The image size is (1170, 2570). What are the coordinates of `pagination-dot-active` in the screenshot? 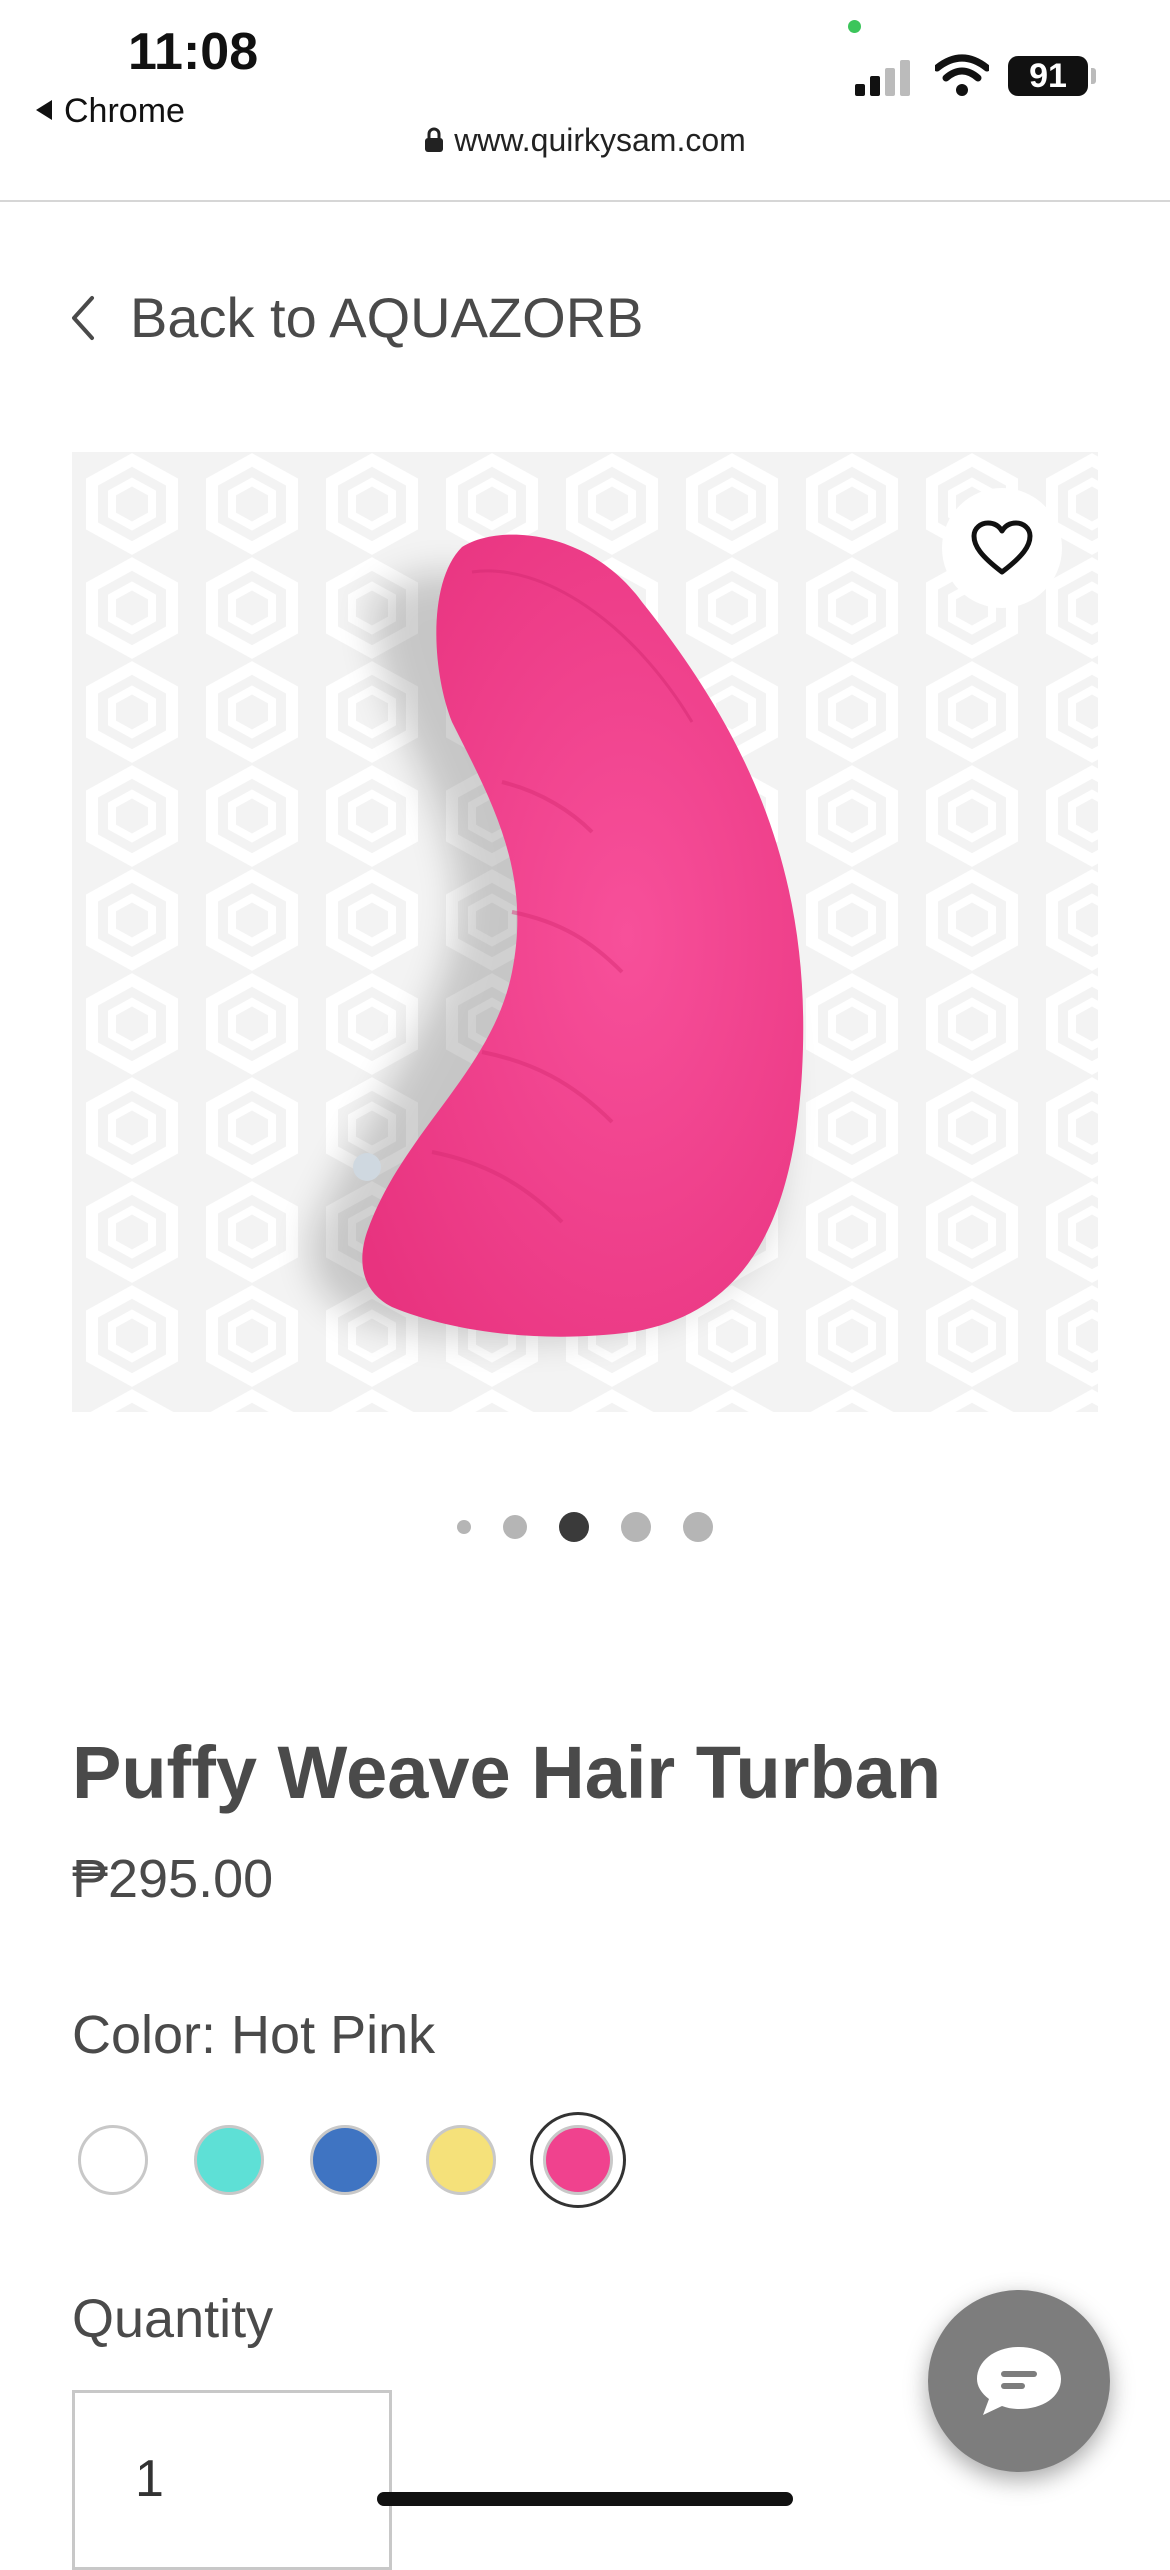 It's located at (574, 1527).